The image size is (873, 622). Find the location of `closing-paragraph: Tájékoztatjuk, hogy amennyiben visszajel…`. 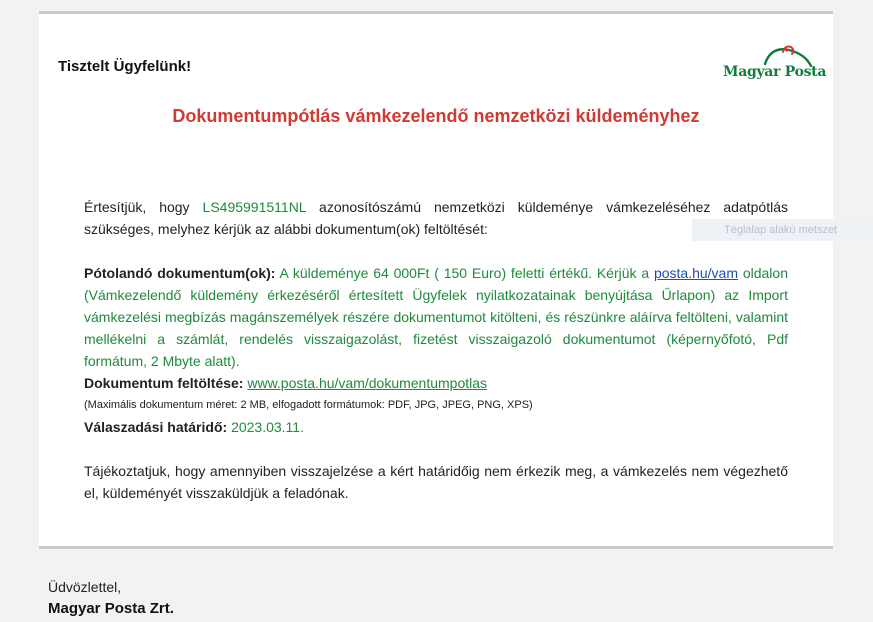

closing-paragraph: Tájékoztatjuk, hogy amennyiben visszajel… is located at coordinates (436, 482).